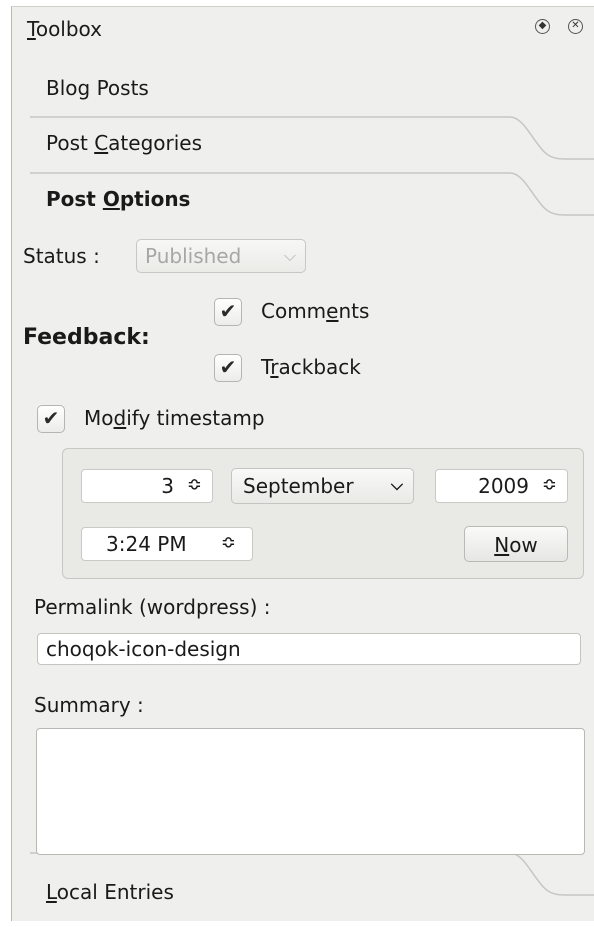 The width and height of the screenshot is (594, 927). I want to click on year-spinbox: 2009 ≎, so click(501, 486).